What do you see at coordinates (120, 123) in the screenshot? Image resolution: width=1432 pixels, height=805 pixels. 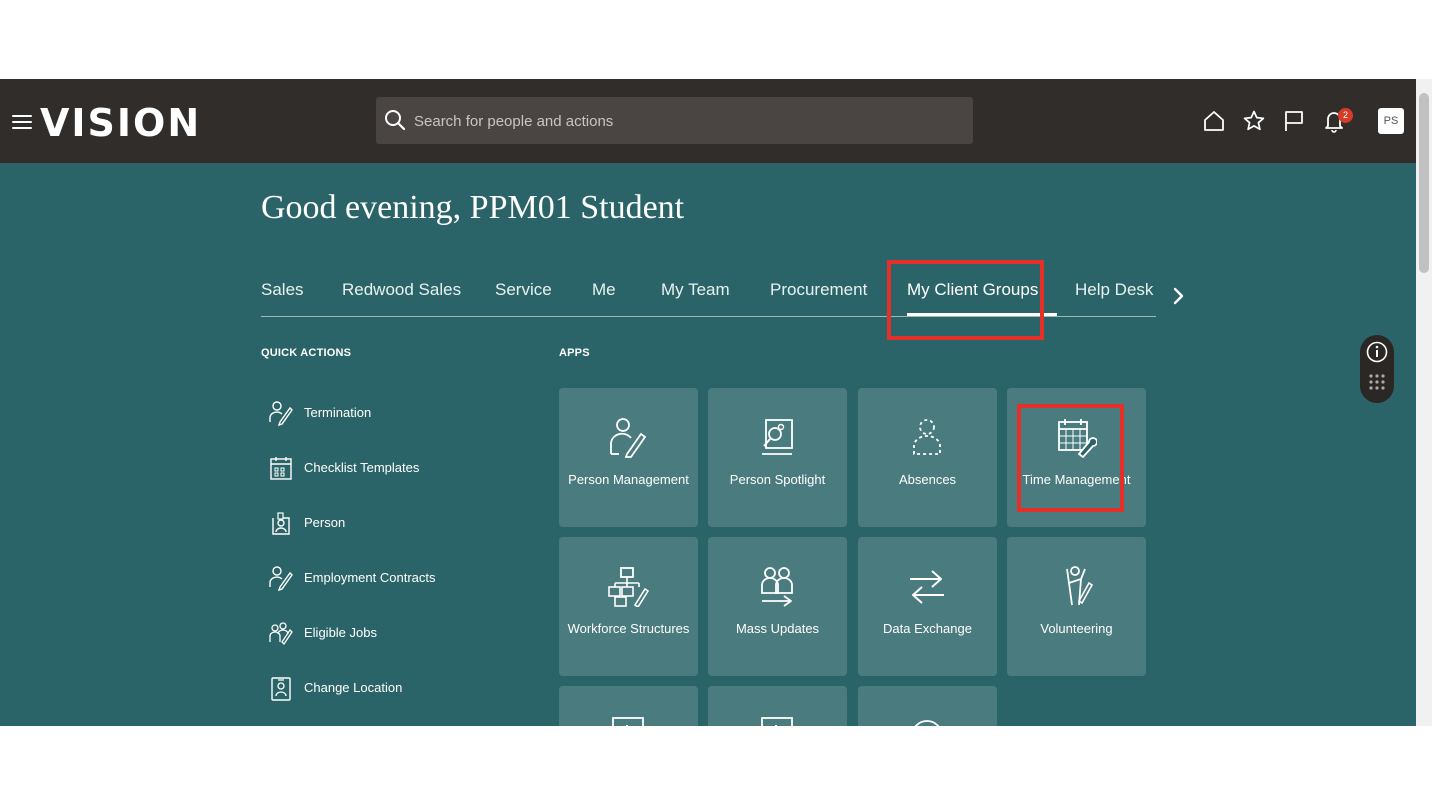 I see `vision-logo: VISION` at bounding box center [120, 123].